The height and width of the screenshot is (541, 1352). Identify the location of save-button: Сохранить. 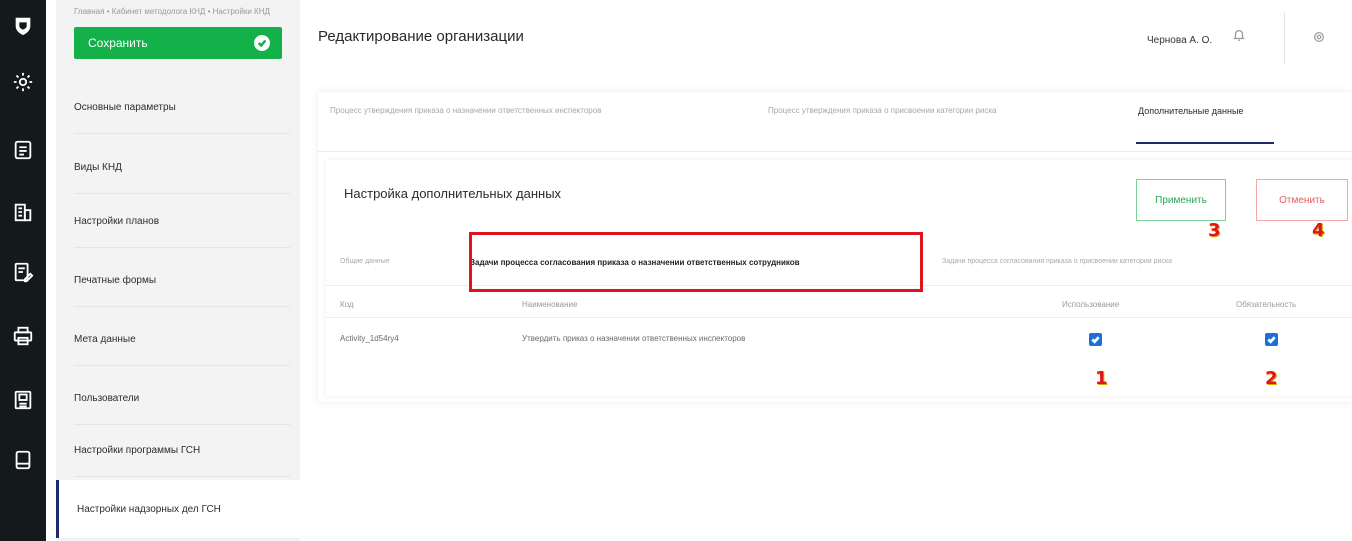
(178, 43).